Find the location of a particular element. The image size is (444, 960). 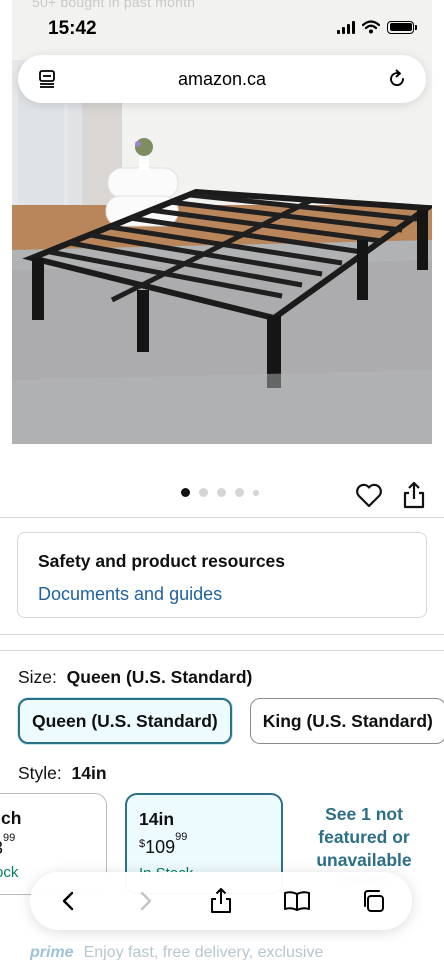

chevron-left-icon is located at coordinates (68, 901).